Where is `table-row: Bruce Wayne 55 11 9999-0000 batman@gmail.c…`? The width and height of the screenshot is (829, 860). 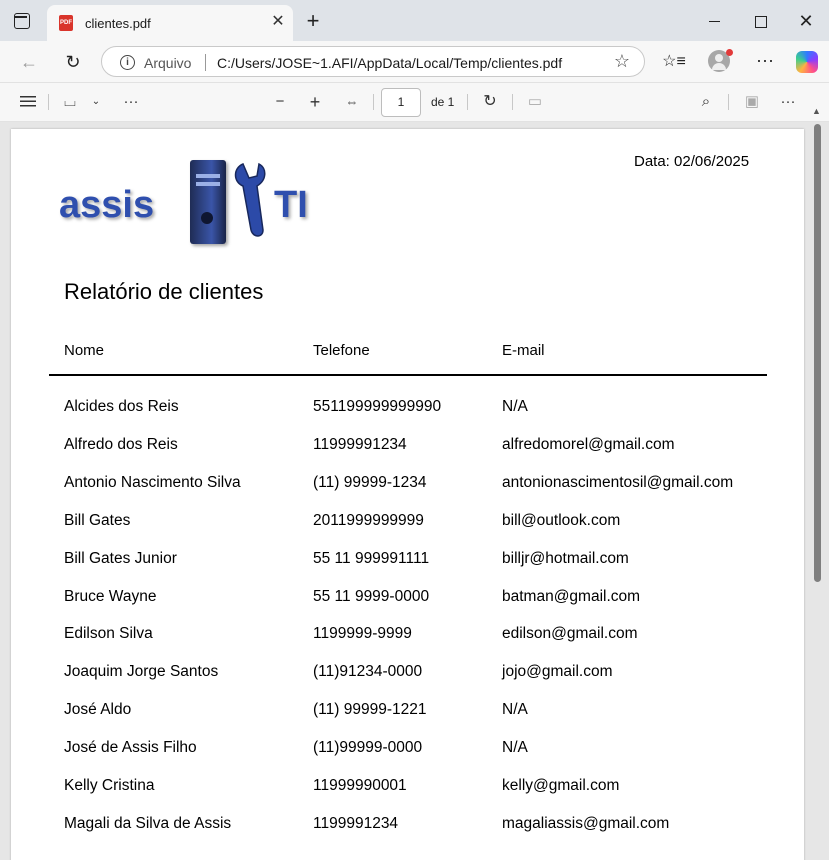
table-row: Bruce Wayne 55 11 9999-0000 batman@gmail.c… is located at coordinates (407, 601).